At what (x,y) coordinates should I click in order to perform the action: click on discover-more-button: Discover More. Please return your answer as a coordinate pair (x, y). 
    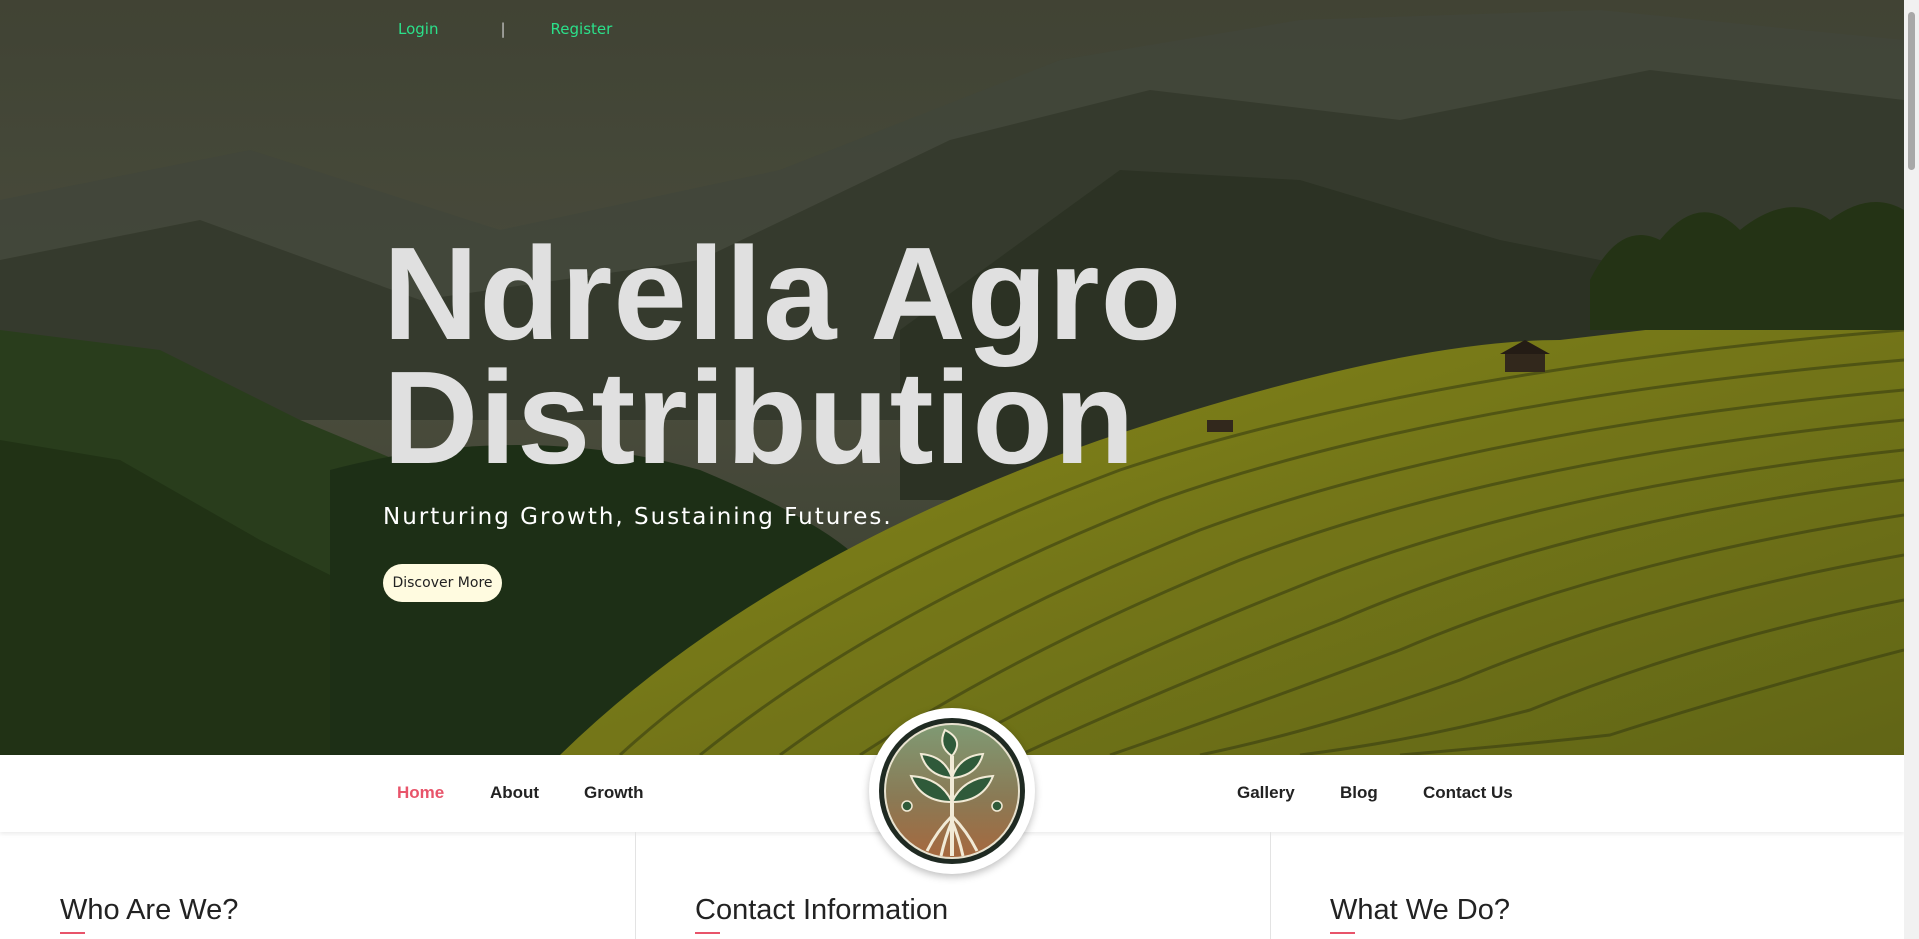
    Looking at the image, I should click on (442, 583).